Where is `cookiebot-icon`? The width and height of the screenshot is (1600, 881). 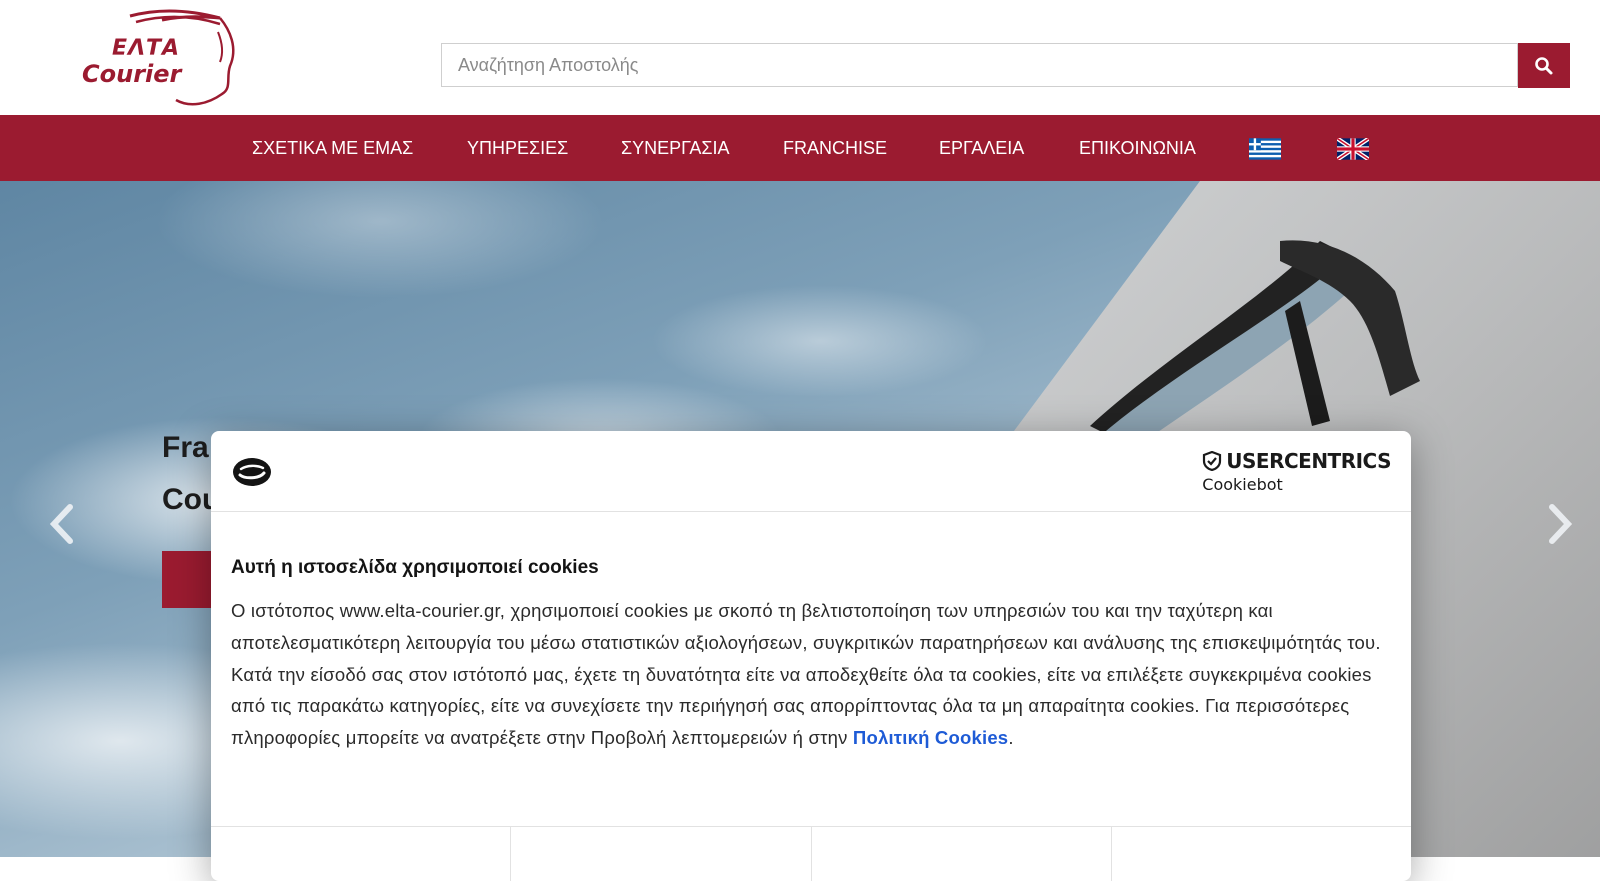
cookiebot-icon is located at coordinates (252, 472).